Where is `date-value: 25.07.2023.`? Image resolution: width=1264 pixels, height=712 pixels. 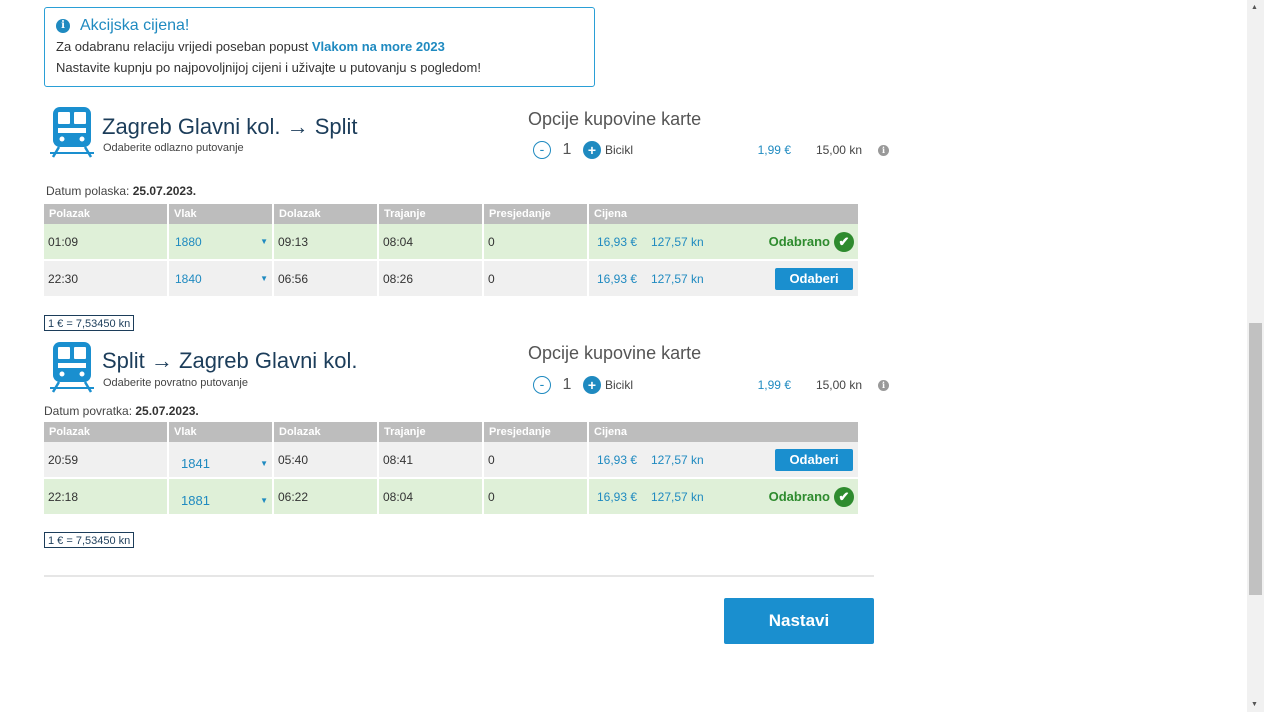
date-value: 25.07.2023. is located at coordinates (167, 411).